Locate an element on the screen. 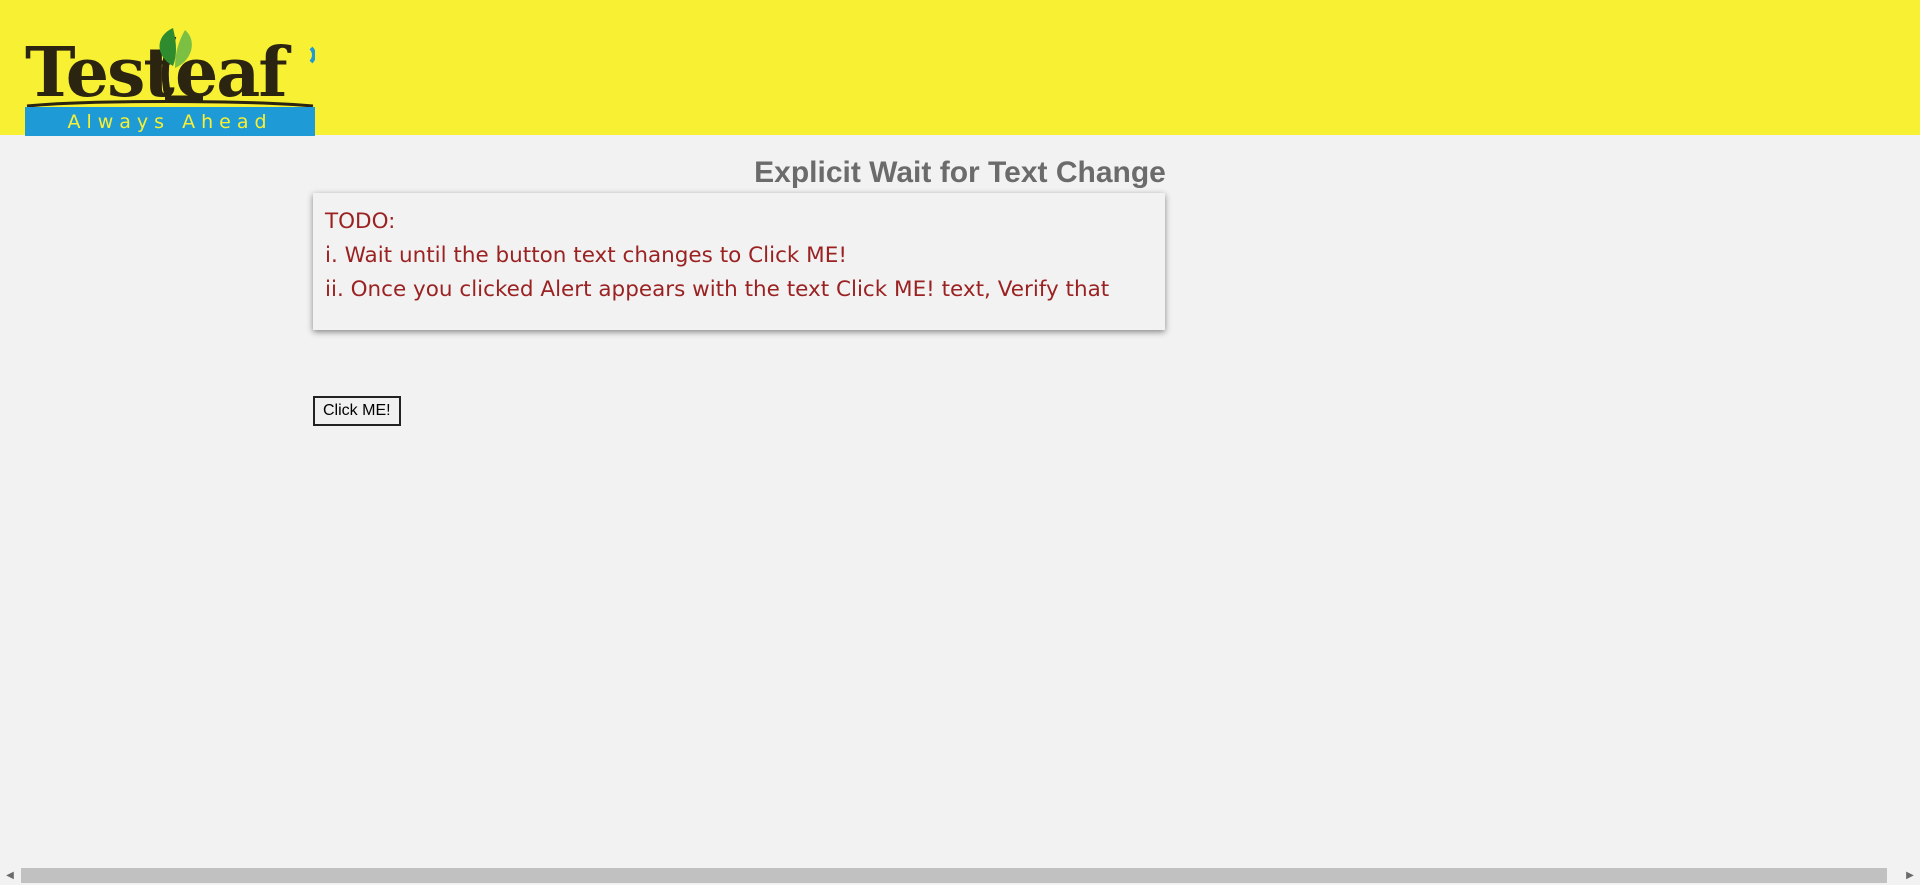 This screenshot has width=1920, height=885. scroll-right-icon: ▶ is located at coordinates (1910, 875).